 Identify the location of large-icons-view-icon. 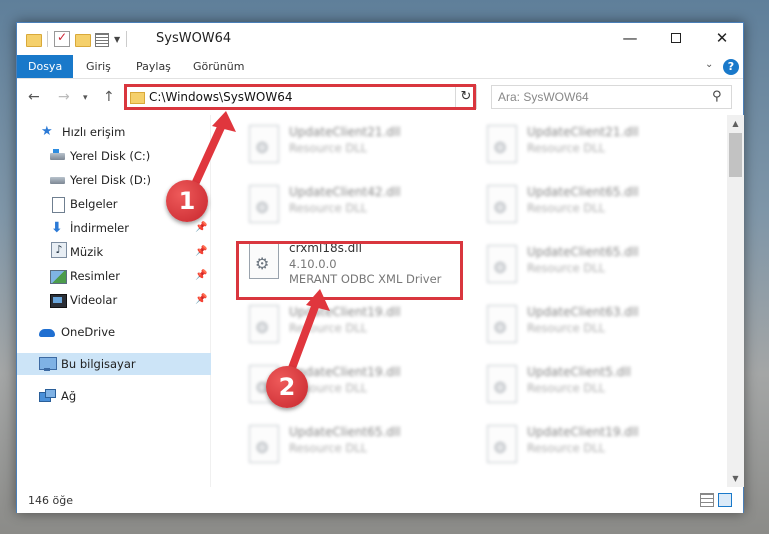
(725, 500).